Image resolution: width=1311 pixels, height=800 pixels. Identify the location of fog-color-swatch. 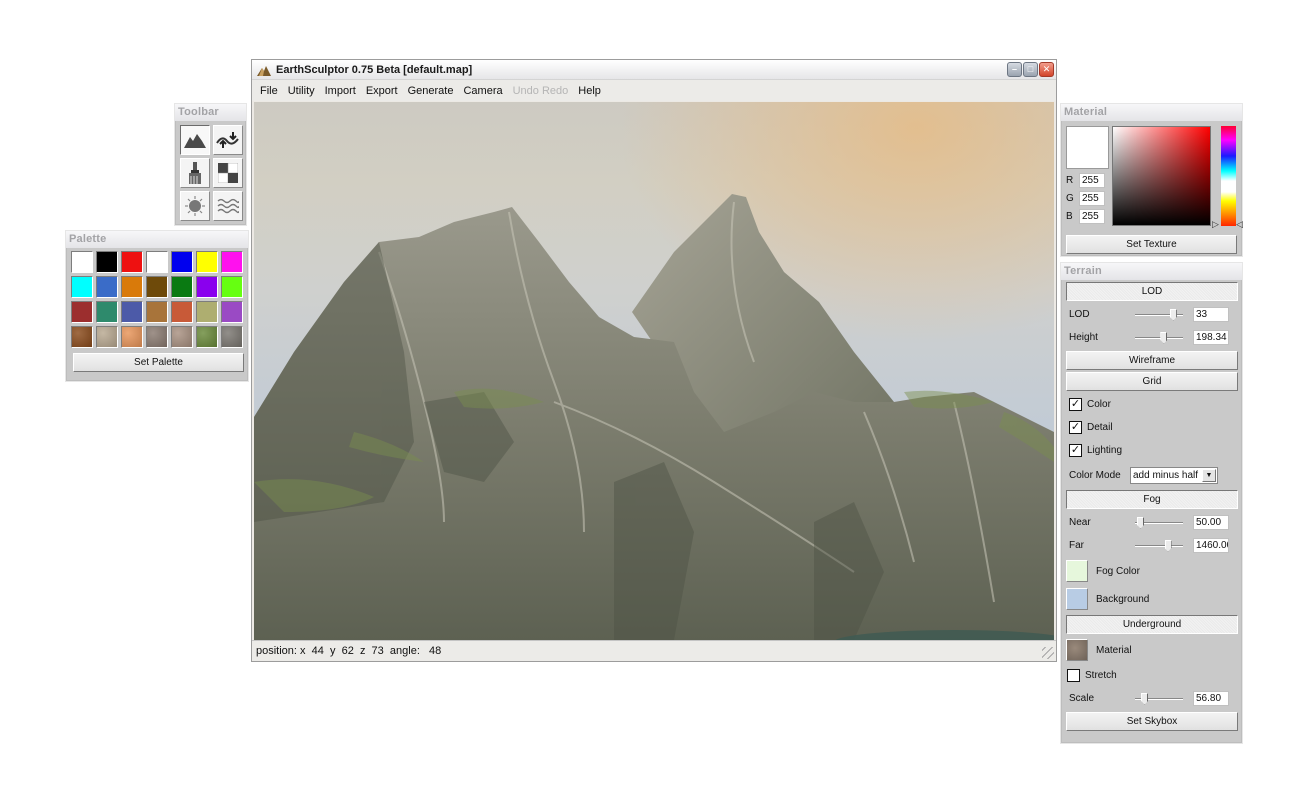
(1077, 571).